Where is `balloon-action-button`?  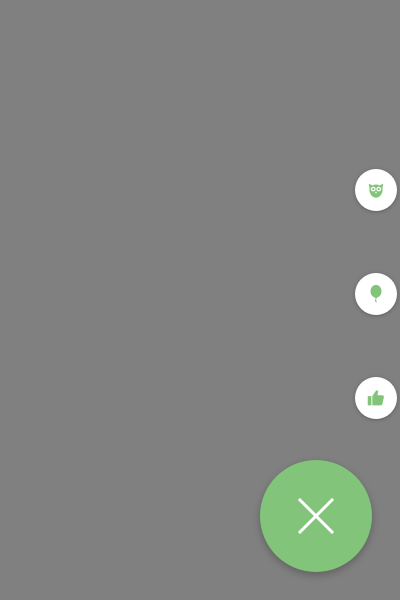
balloon-action-button is located at coordinates (376, 294).